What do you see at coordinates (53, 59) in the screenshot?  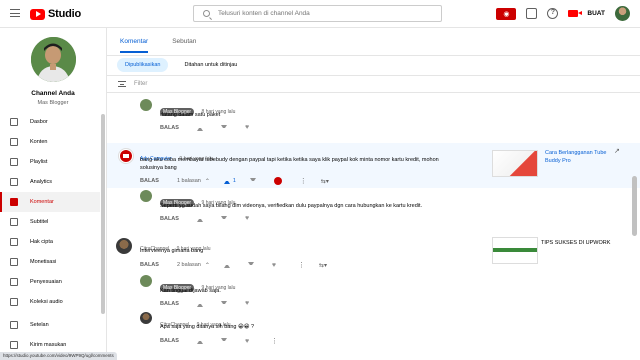 I see `channel-avatar` at bounding box center [53, 59].